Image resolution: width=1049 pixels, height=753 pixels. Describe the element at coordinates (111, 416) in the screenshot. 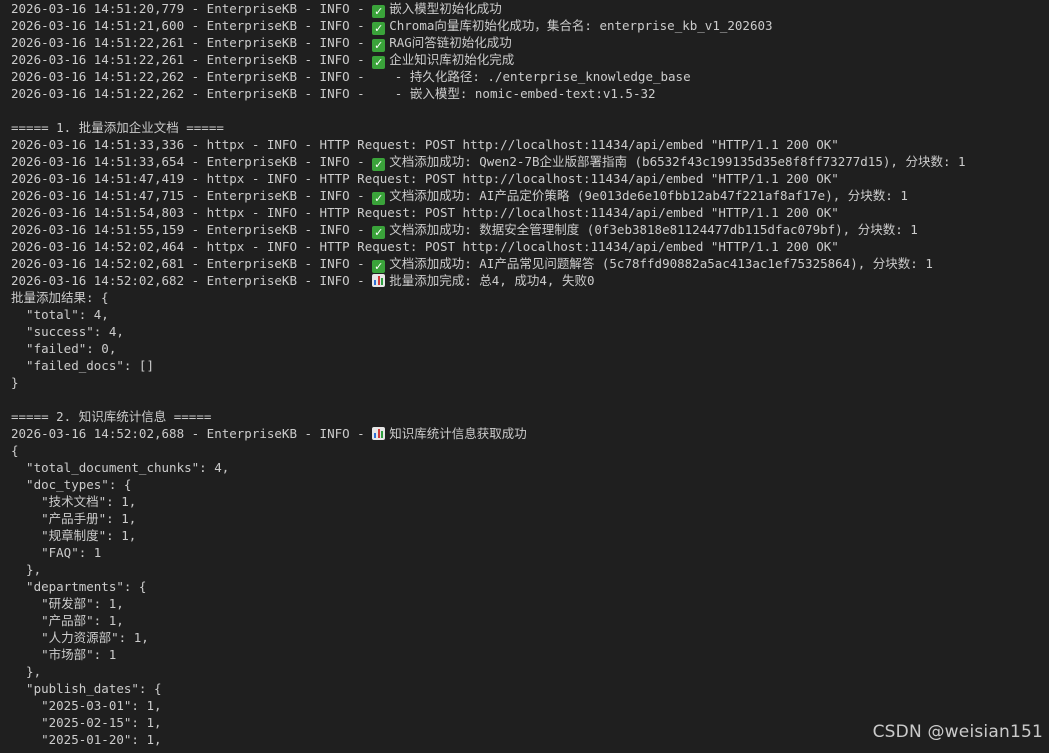

I see `line-text: ===== 2. 知识库统计信息 =====` at that location.